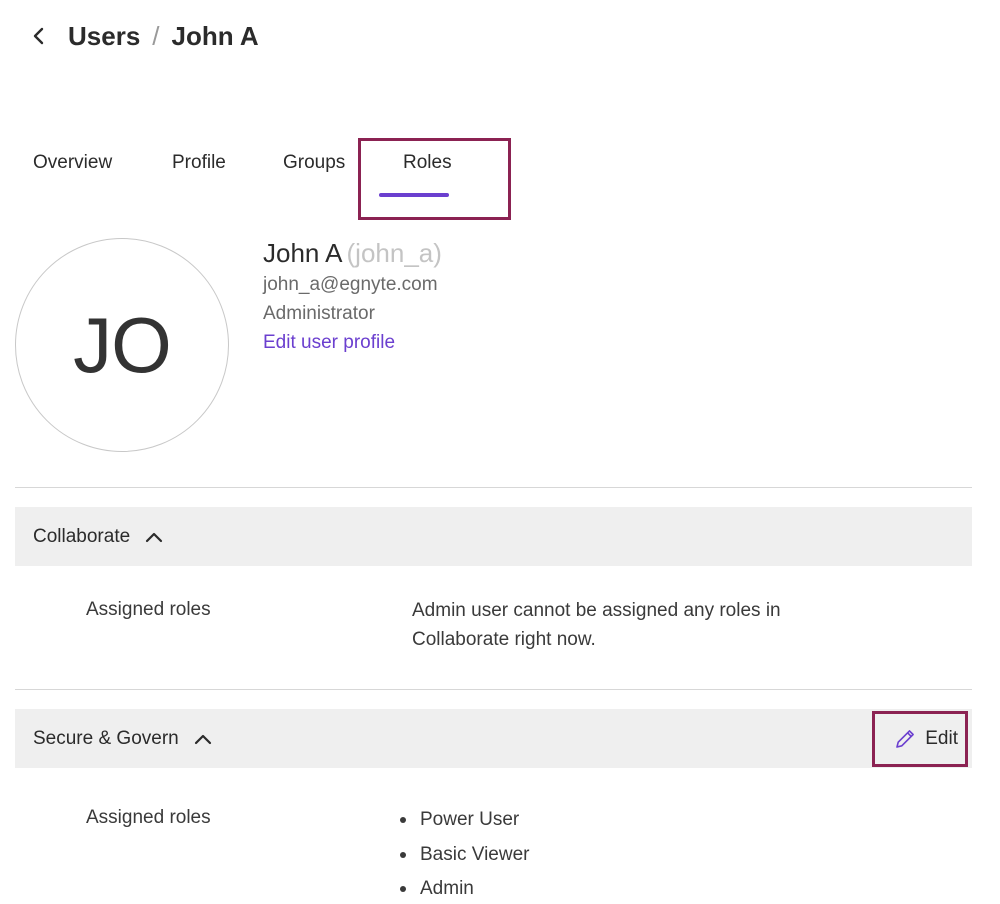  Describe the element at coordinates (329, 342) in the screenshot. I see `edit-user-profile-link: Edit user profile` at that location.